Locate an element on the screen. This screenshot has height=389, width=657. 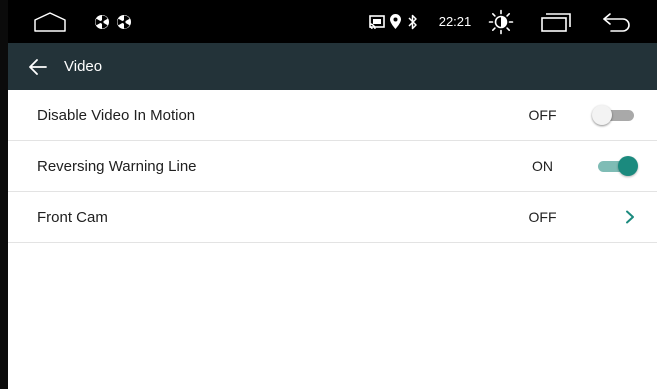
chevron-right-icon is located at coordinates (630, 217).